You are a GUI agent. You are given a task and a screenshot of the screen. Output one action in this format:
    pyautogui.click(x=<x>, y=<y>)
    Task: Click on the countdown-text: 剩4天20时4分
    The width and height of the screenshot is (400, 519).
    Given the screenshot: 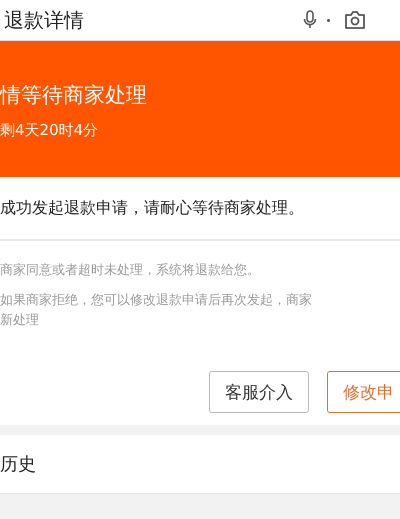 What is the action you would take?
    pyautogui.click(x=50, y=130)
    